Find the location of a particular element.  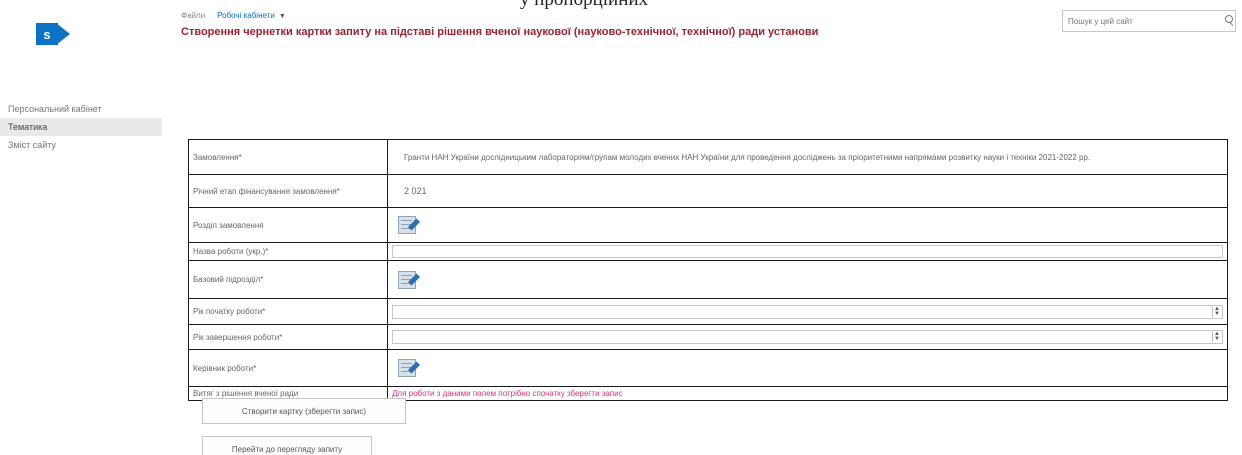

start-year-select: ▲ ▼ is located at coordinates (807, 311).